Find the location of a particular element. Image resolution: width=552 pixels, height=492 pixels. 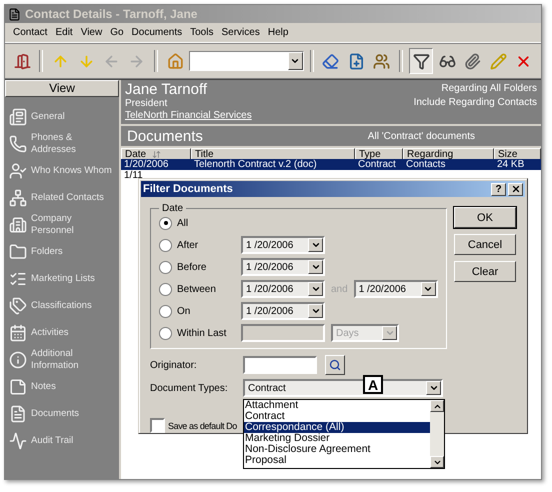

app-icon is located at coordinates (14, 14).